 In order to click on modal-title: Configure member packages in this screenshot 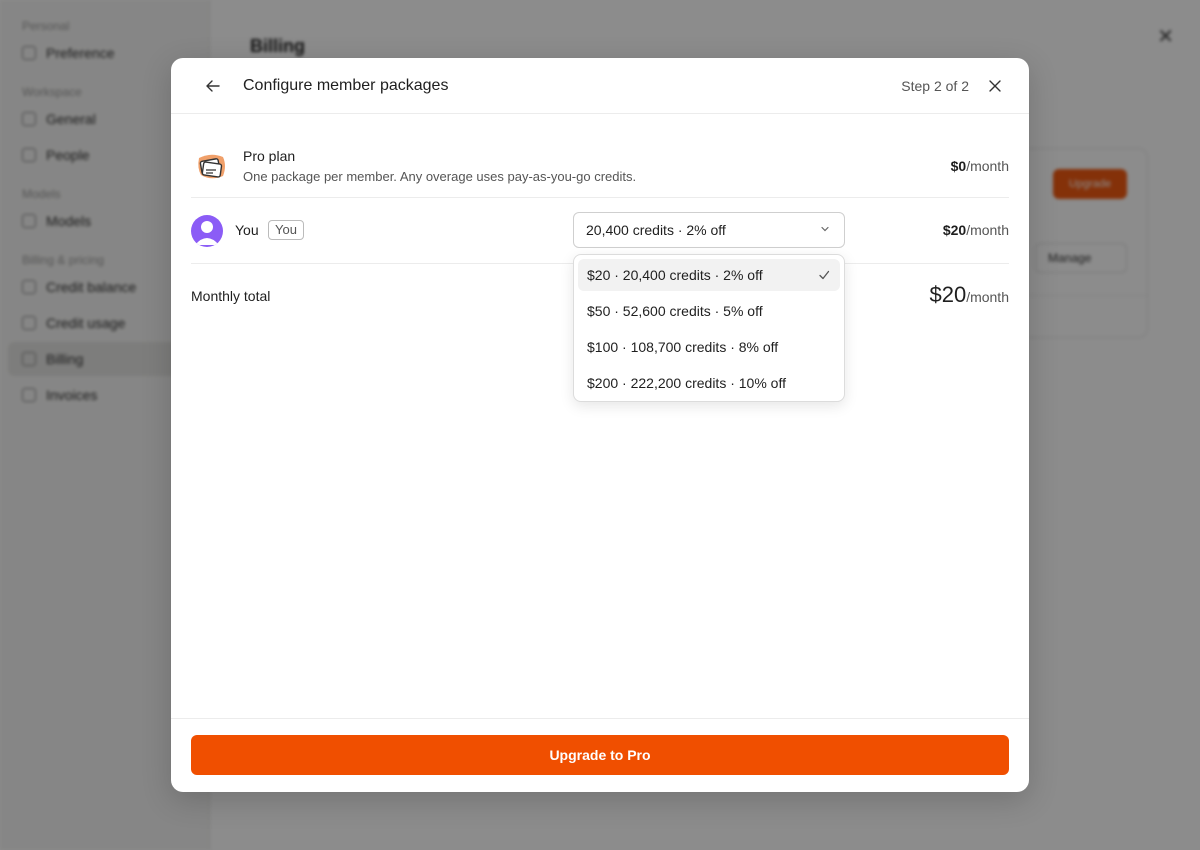, I will do `click(346, 85)`.